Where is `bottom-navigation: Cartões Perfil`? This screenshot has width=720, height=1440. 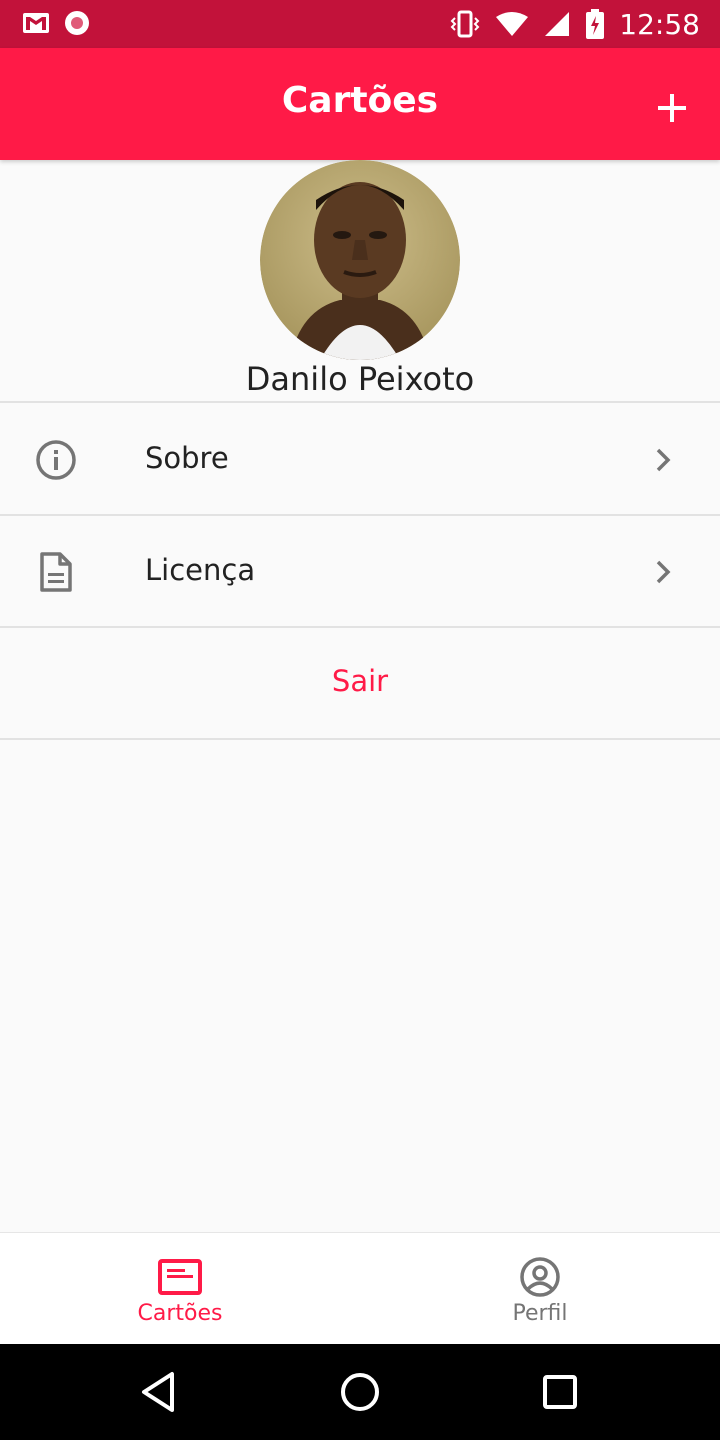
bottom-navigation: Cartões Perfil is located at coordinates (360, 1288).